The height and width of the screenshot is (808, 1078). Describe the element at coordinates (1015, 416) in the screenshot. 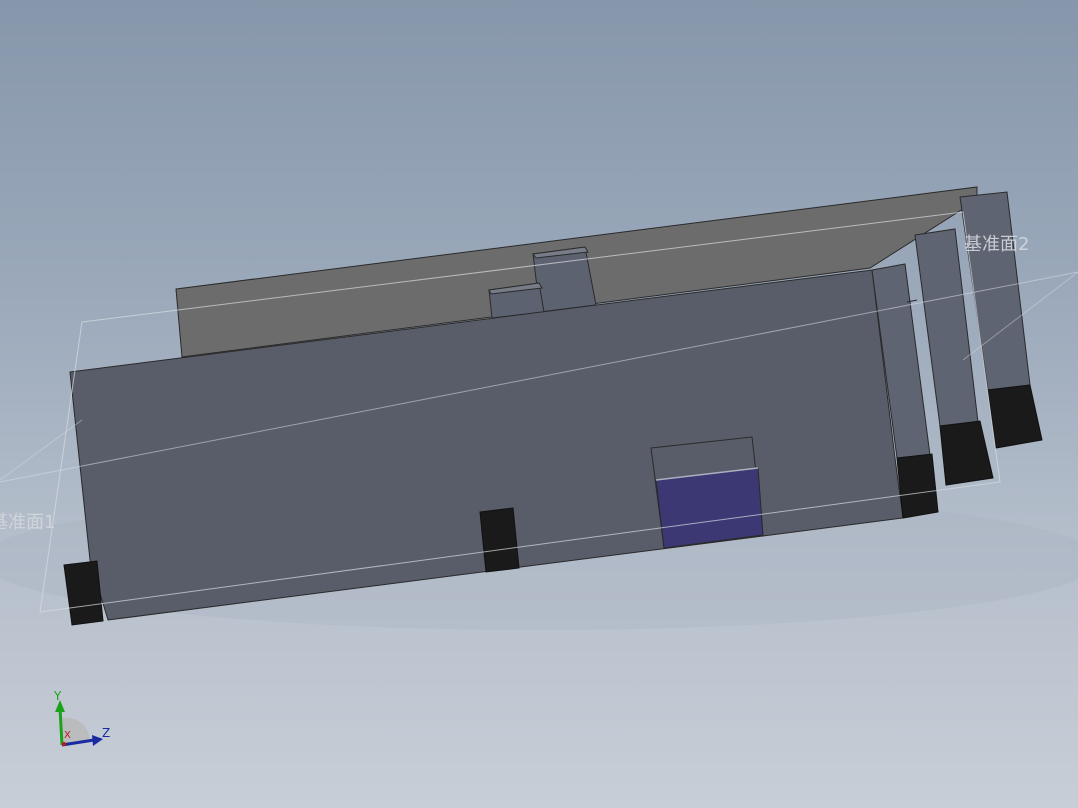

I see `right-column-back-foot` at that location.